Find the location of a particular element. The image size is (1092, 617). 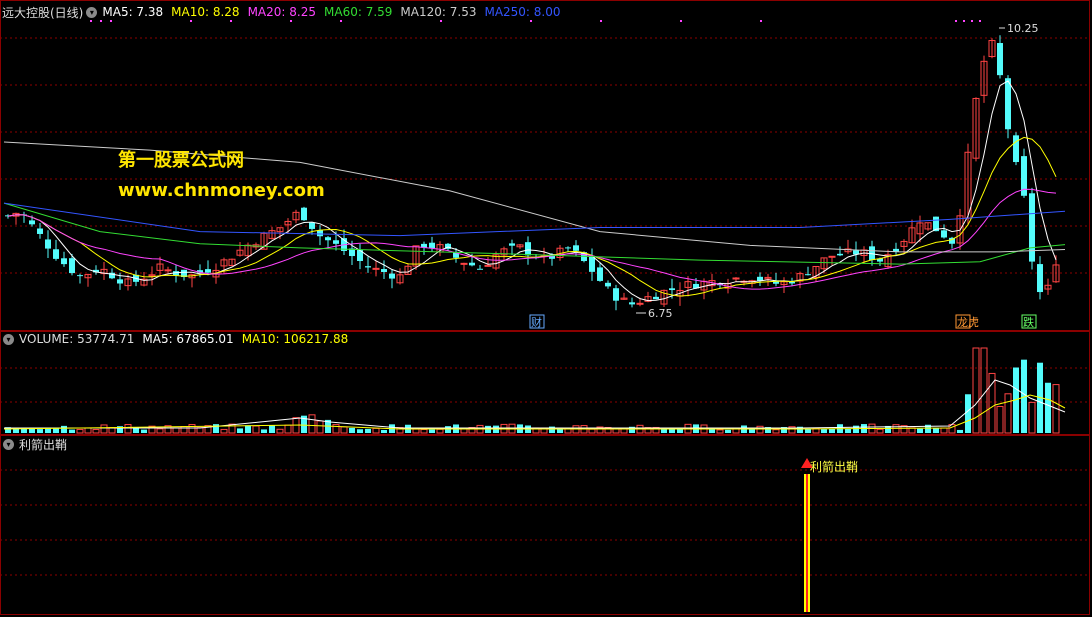

ma60-line is located at coordinates (534, 233).